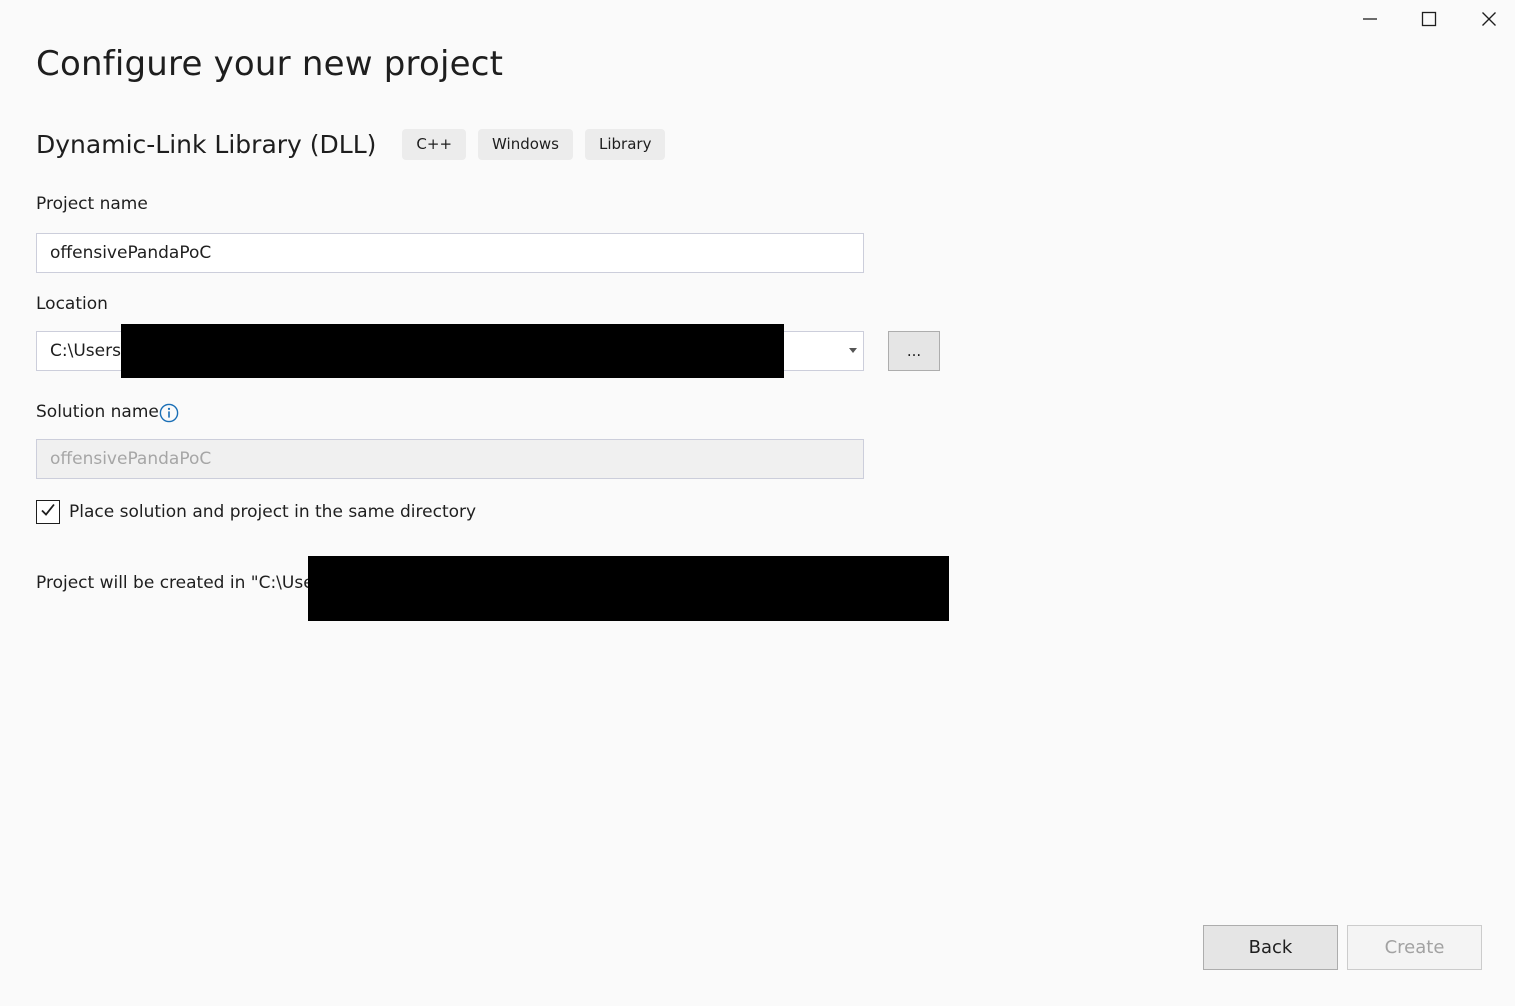 The image size is (1515, 1006). I want to click on create-button: Create, so click(1414, 947).